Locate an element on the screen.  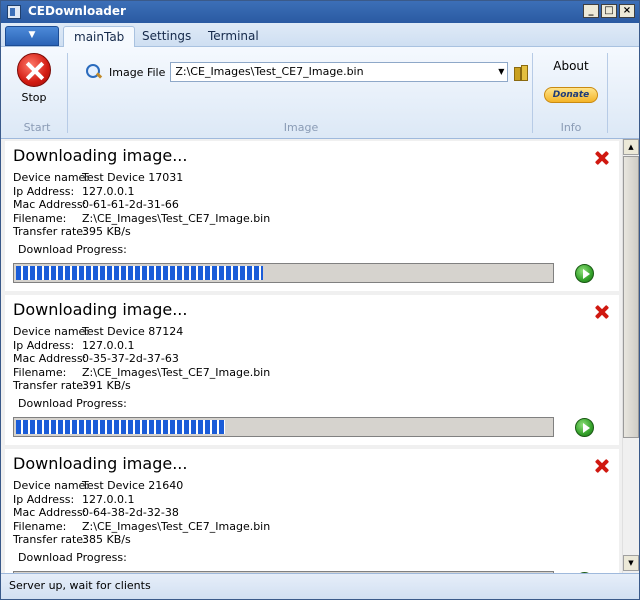
status-text: Server up, wait for clients is located at coordinates (80, 585).